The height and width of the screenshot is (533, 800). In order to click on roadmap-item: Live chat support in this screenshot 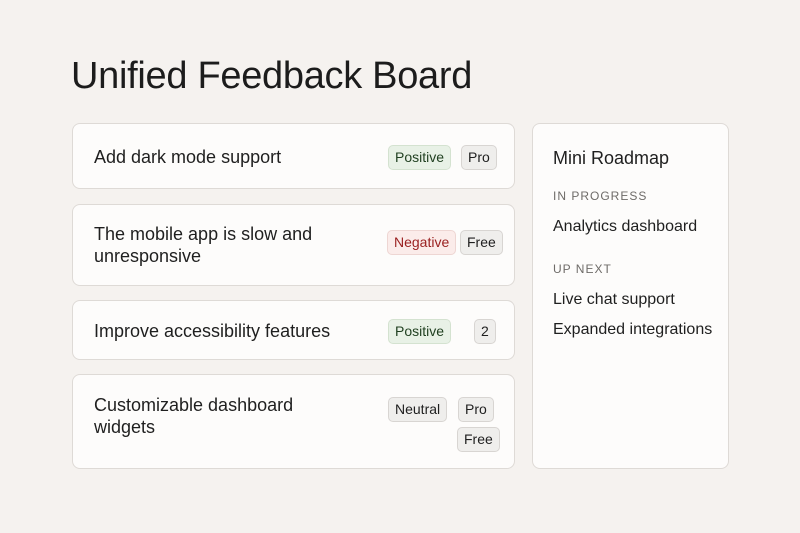, I will do `click(614, 300)`.